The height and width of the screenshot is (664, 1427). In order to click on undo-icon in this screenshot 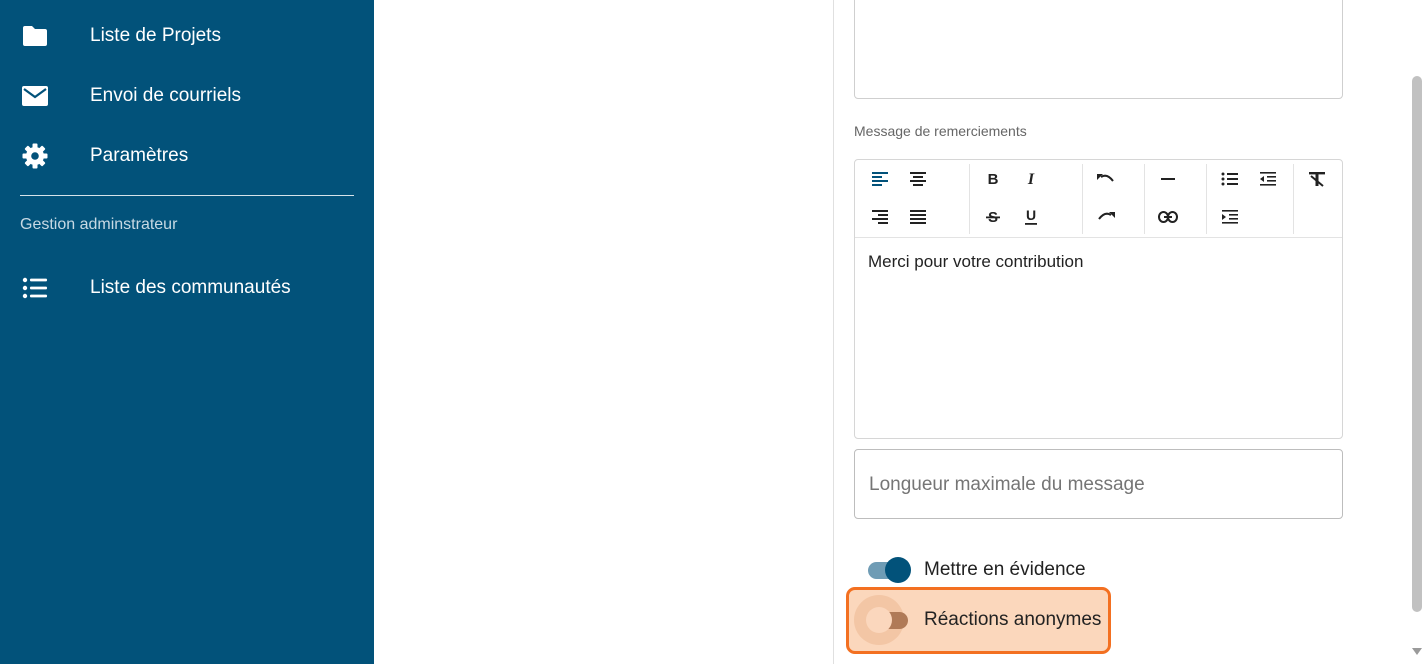, I will do `click(1106, 179)`.